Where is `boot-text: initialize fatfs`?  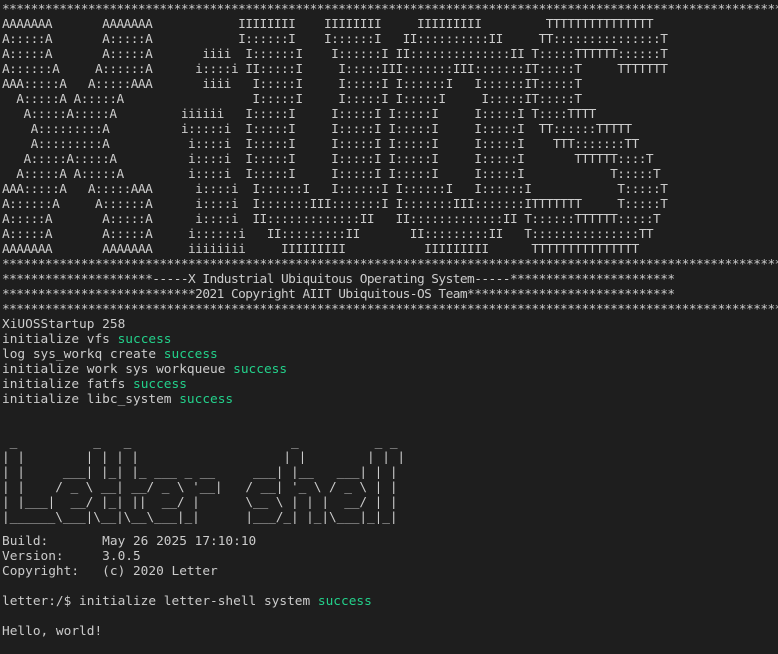 boot-text: initialize fatfs is located at coordinates (67, 384).